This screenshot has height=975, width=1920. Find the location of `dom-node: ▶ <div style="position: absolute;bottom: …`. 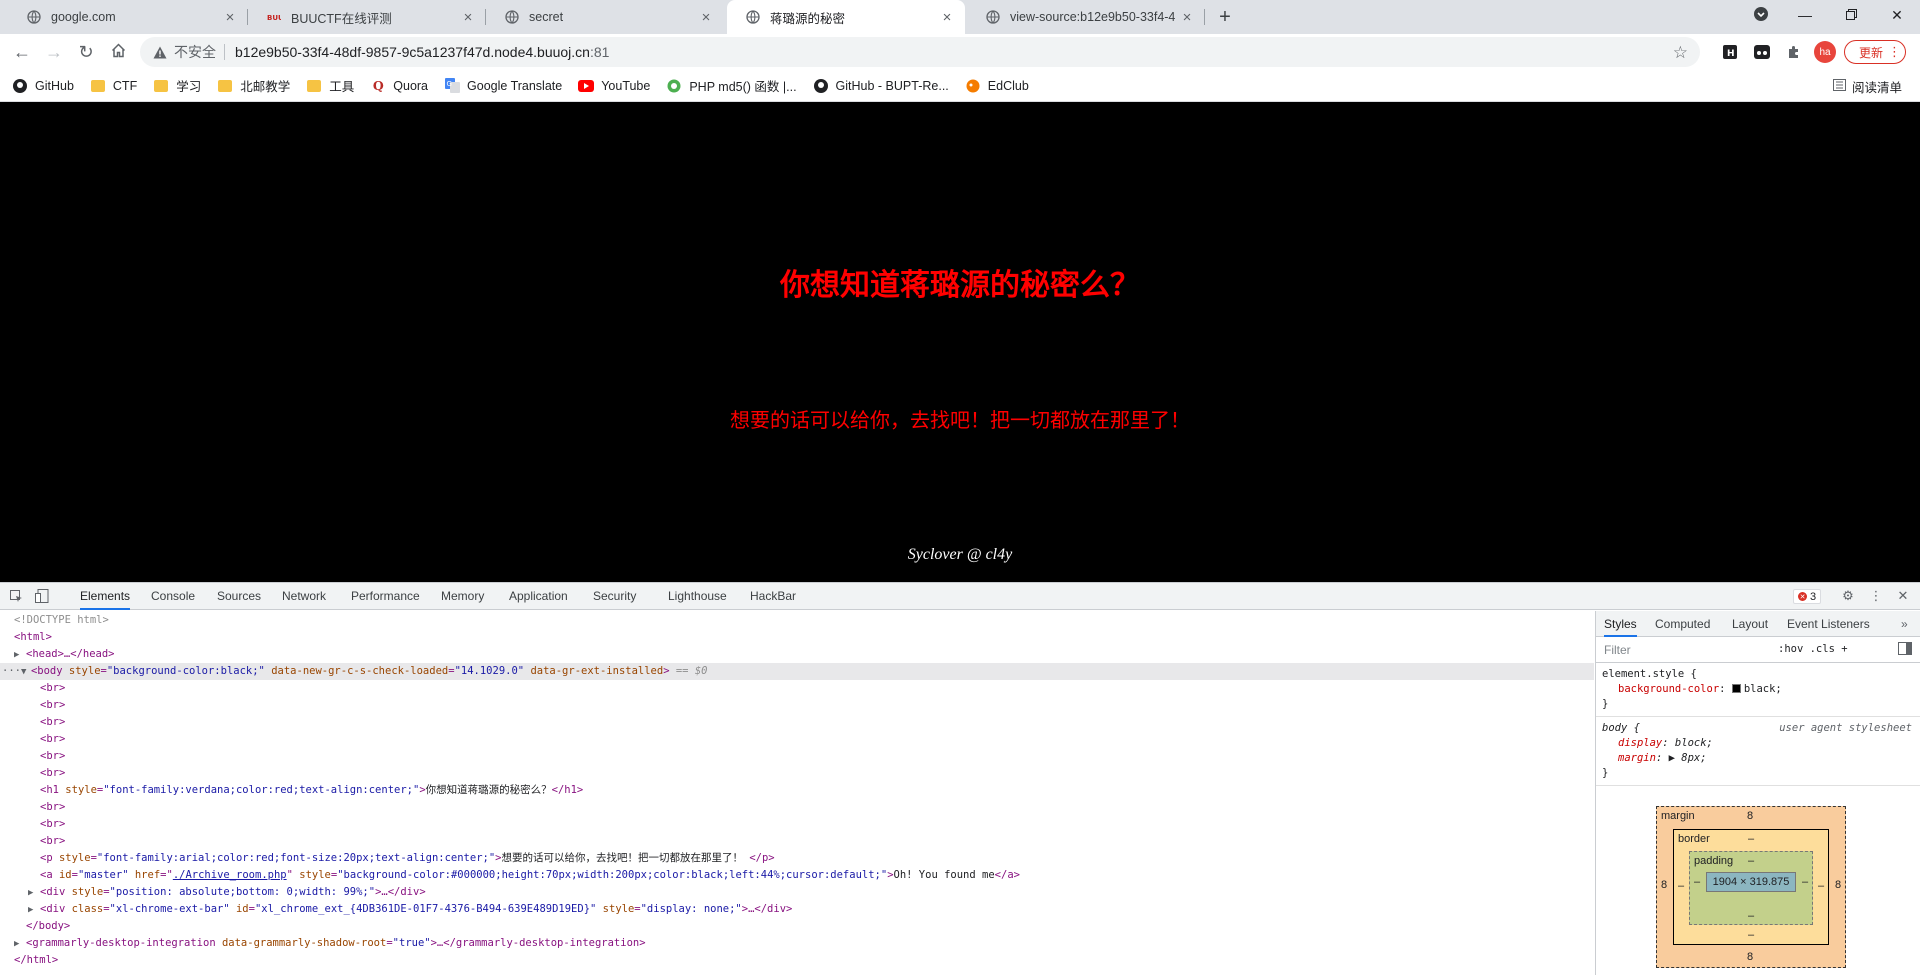

dom-node: ▶ <div style="position: absolute;bottom: … is located at coordinates (227, 892).